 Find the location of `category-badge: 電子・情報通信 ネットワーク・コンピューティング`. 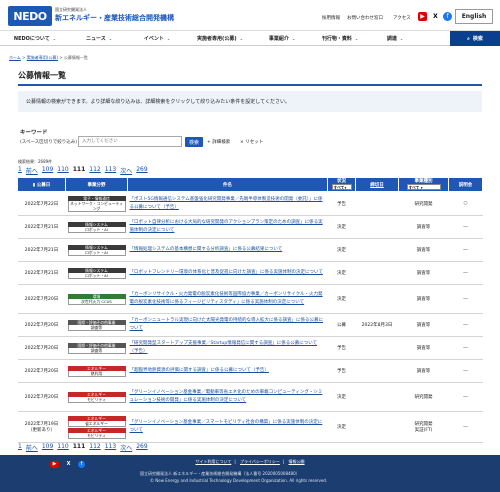

category-badge: 電子・情報通信 ネットワーク・コンピューティング is located at coordinates (96, 203).